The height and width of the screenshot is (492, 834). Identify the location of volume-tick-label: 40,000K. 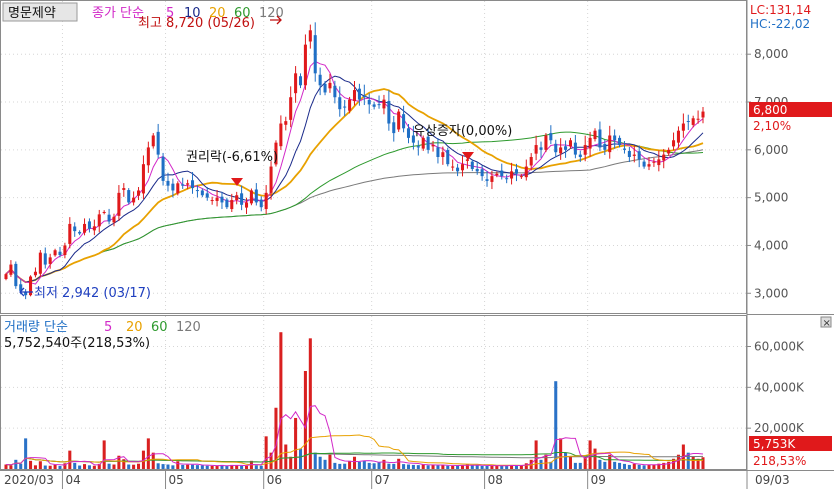
(779, 387).